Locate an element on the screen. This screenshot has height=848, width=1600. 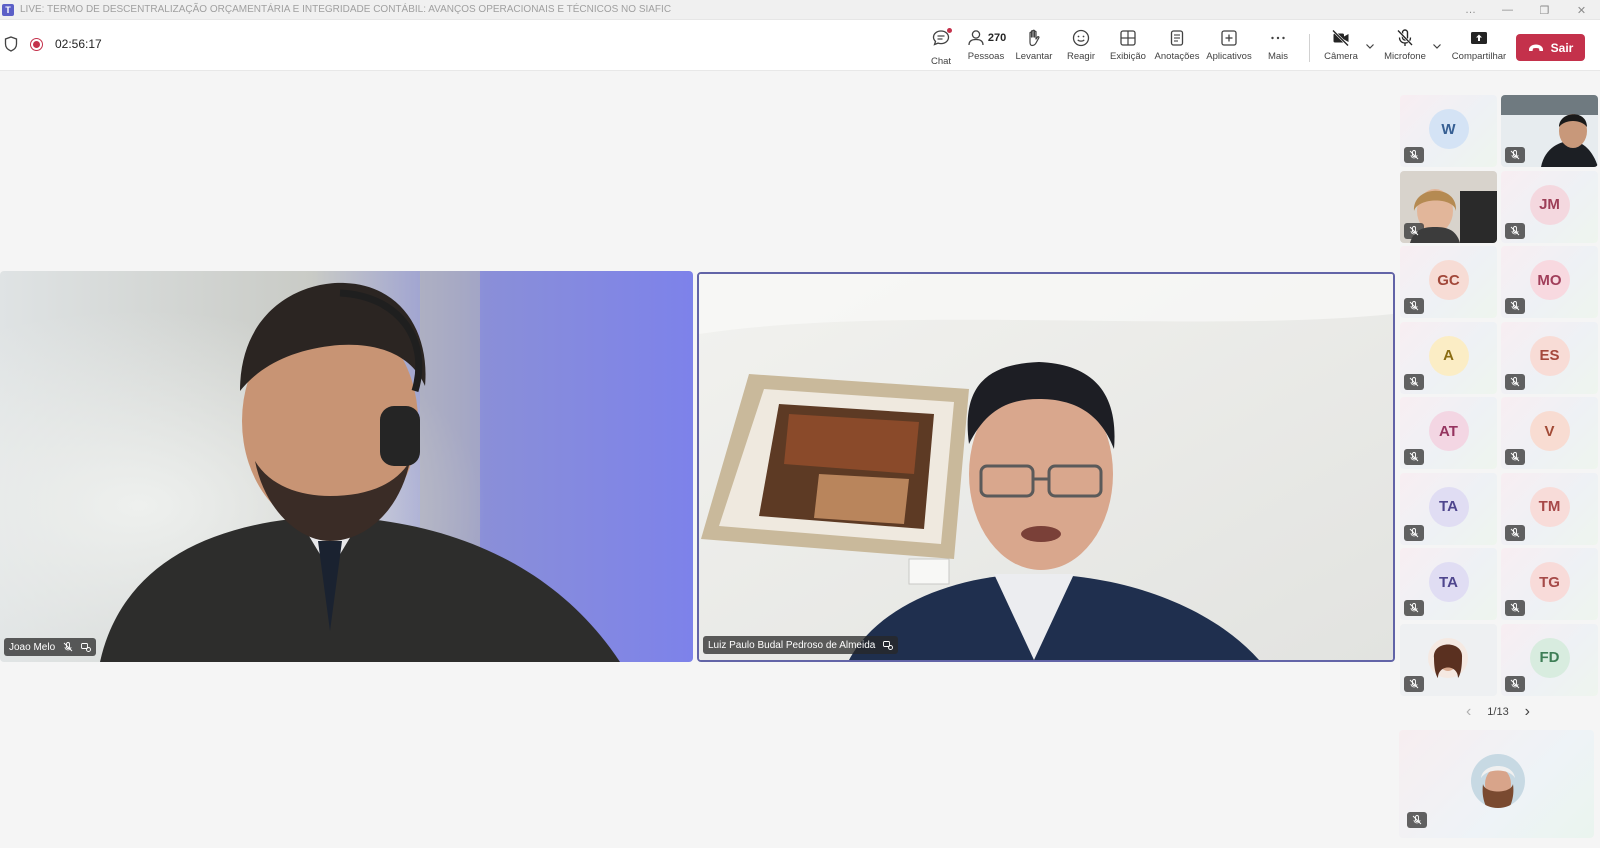
react-label: Reagir is located at coordinates (1081, 56).